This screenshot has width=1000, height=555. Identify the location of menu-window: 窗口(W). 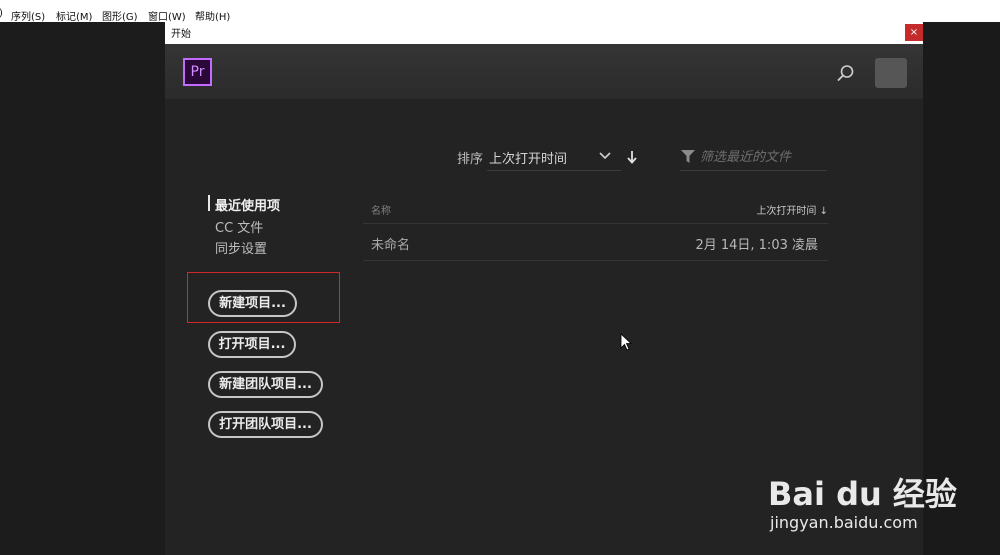
(167, 15).